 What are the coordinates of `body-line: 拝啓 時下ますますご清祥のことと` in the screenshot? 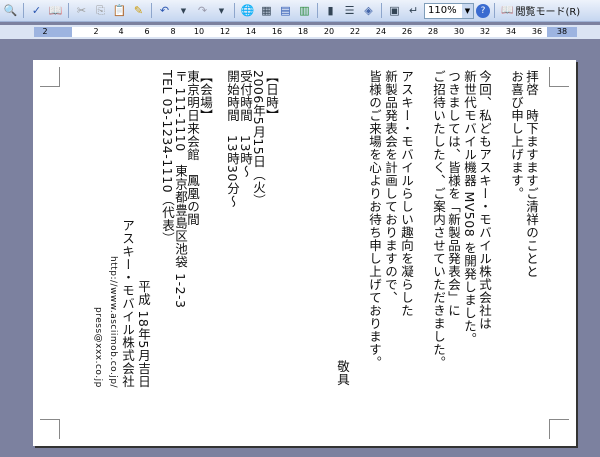 It's located at (531, 174).